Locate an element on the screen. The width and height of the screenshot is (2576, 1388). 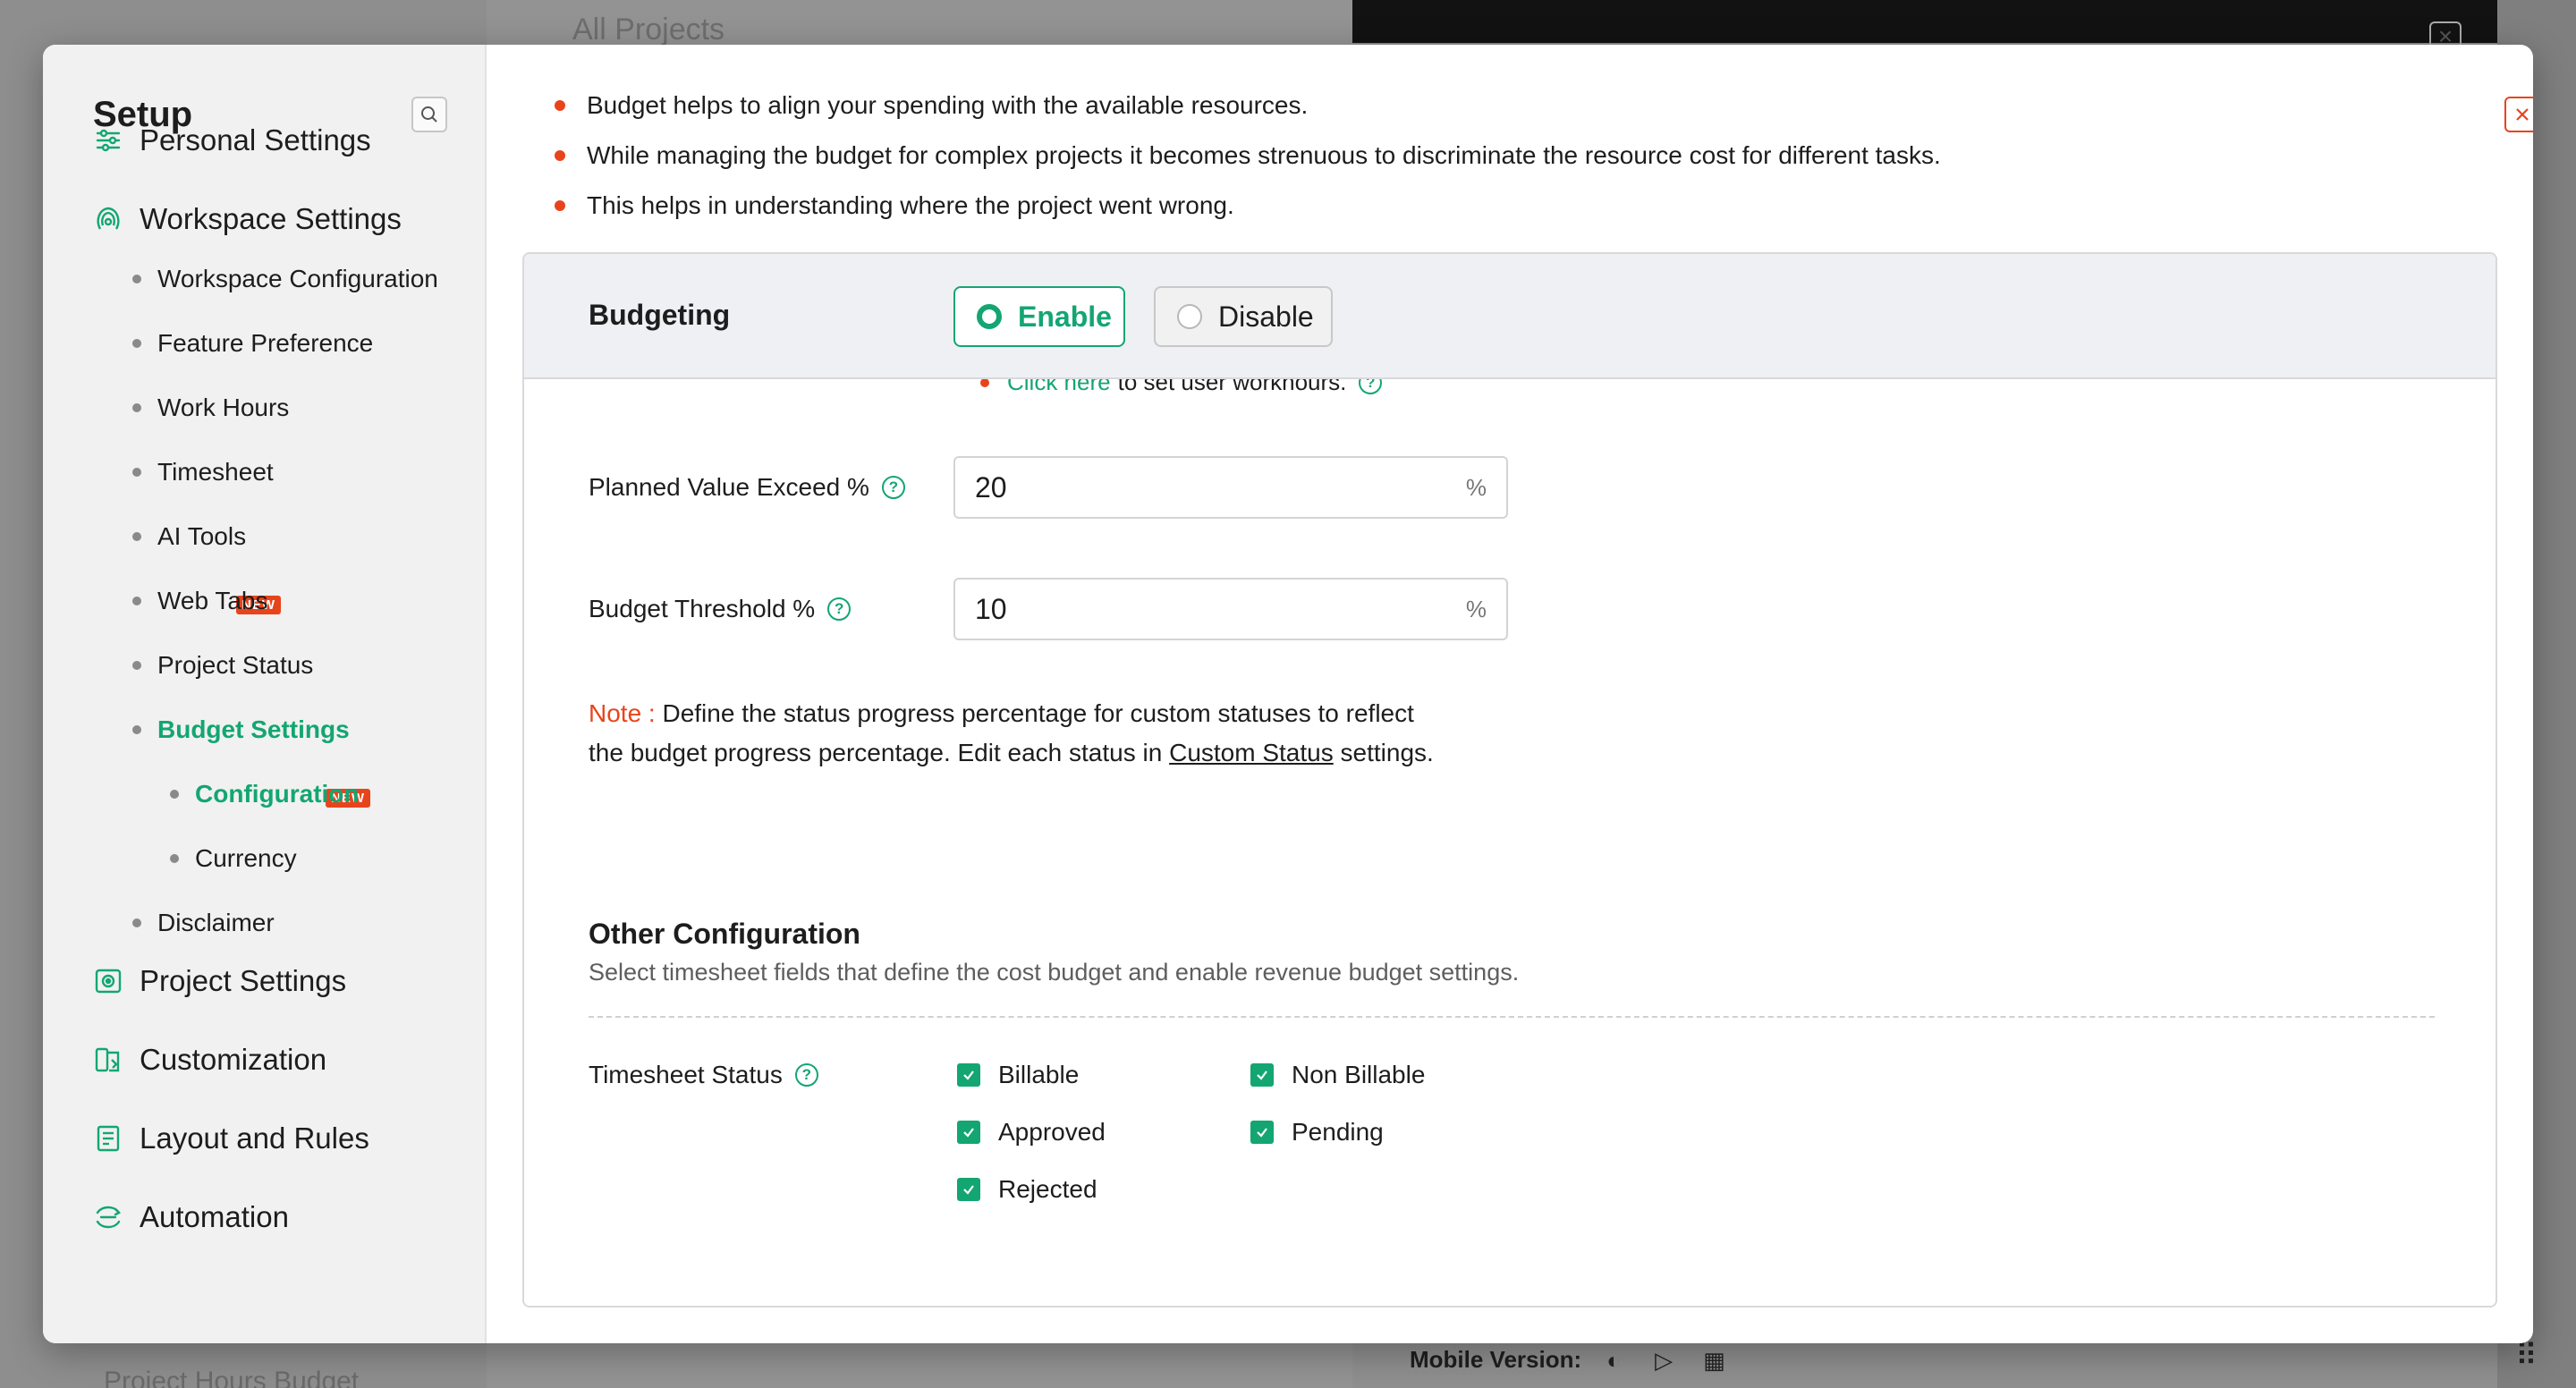
project-icon is located at coordinates (108, 982).